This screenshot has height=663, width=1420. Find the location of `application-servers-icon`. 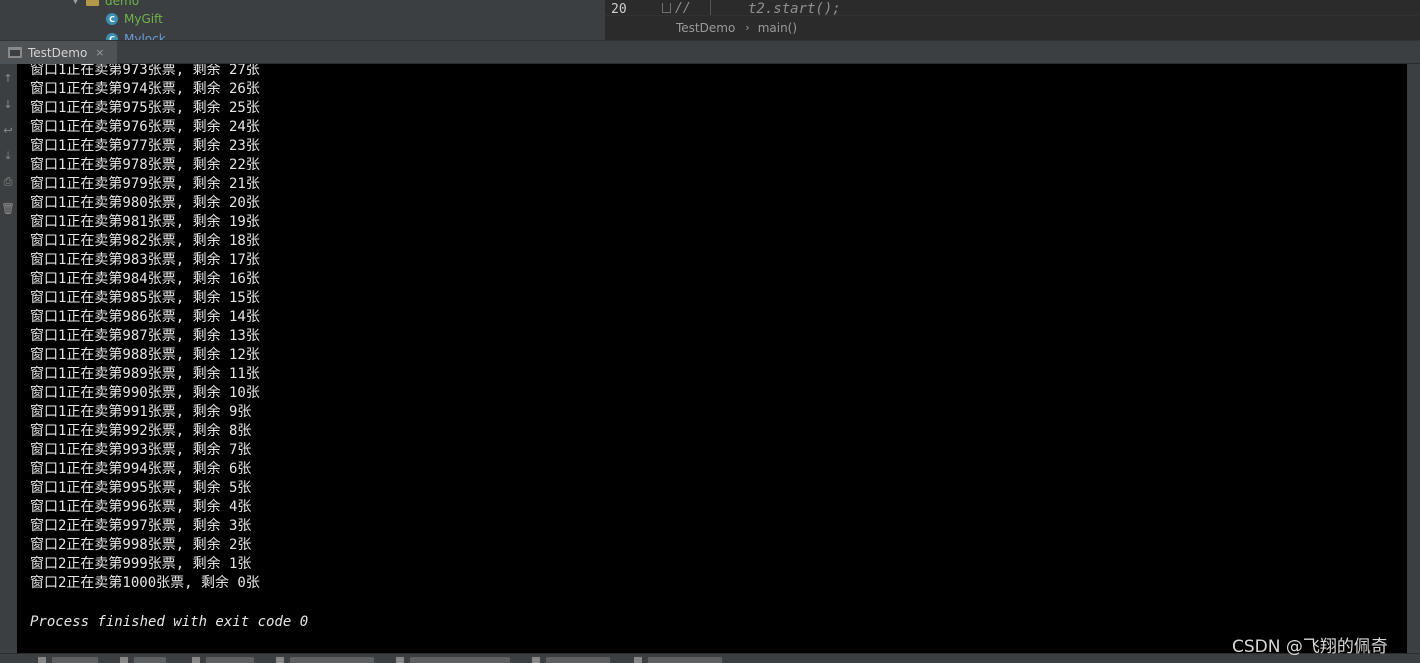

application-servers-icon is located at coordinates (638, 660).